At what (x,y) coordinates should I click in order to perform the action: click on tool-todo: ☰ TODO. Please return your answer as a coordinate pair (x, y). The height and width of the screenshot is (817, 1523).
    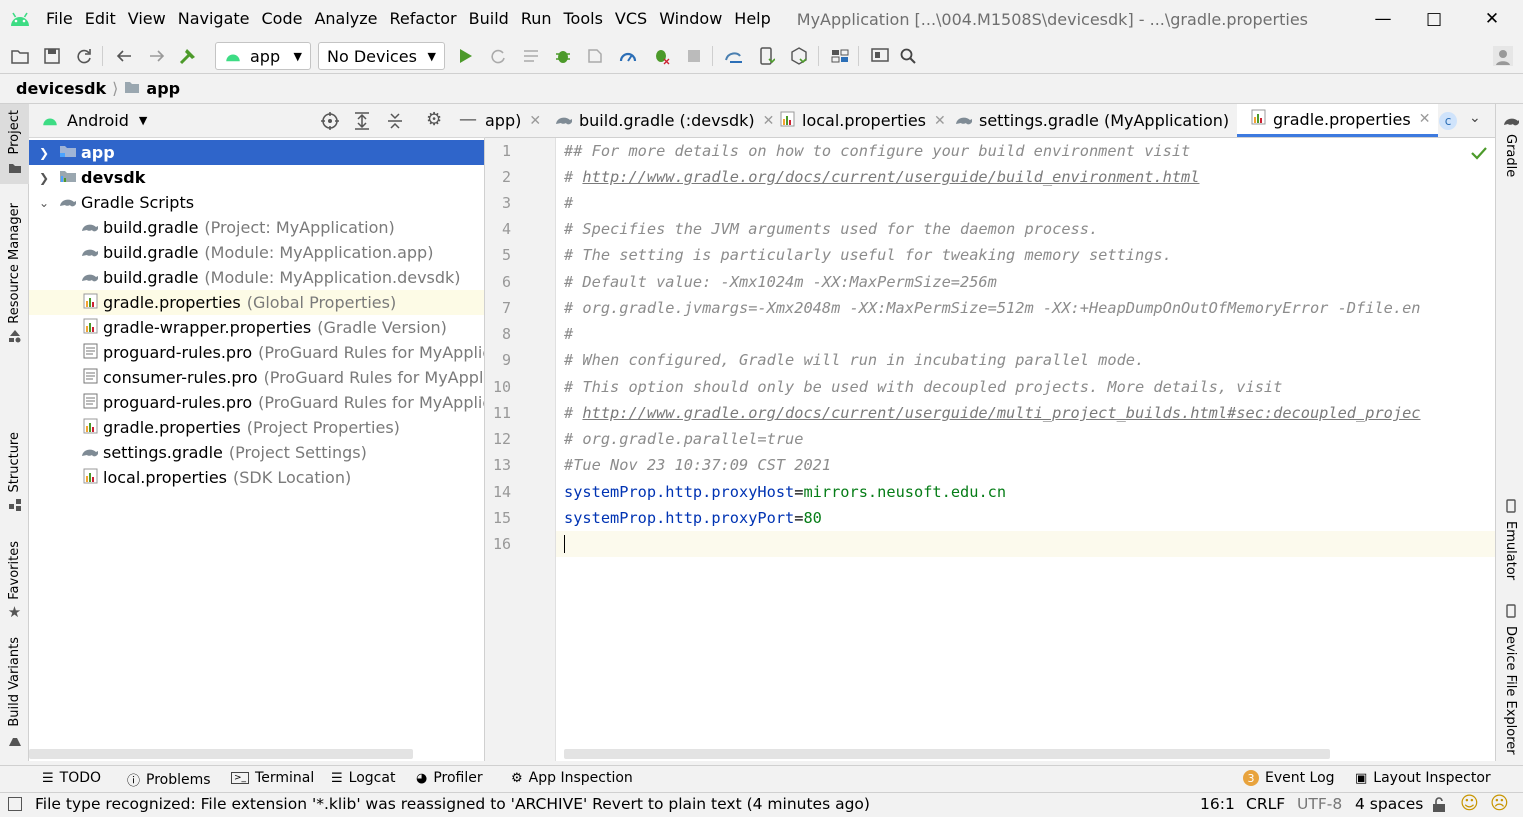
    Looking at the image, I should click on (71, 778).